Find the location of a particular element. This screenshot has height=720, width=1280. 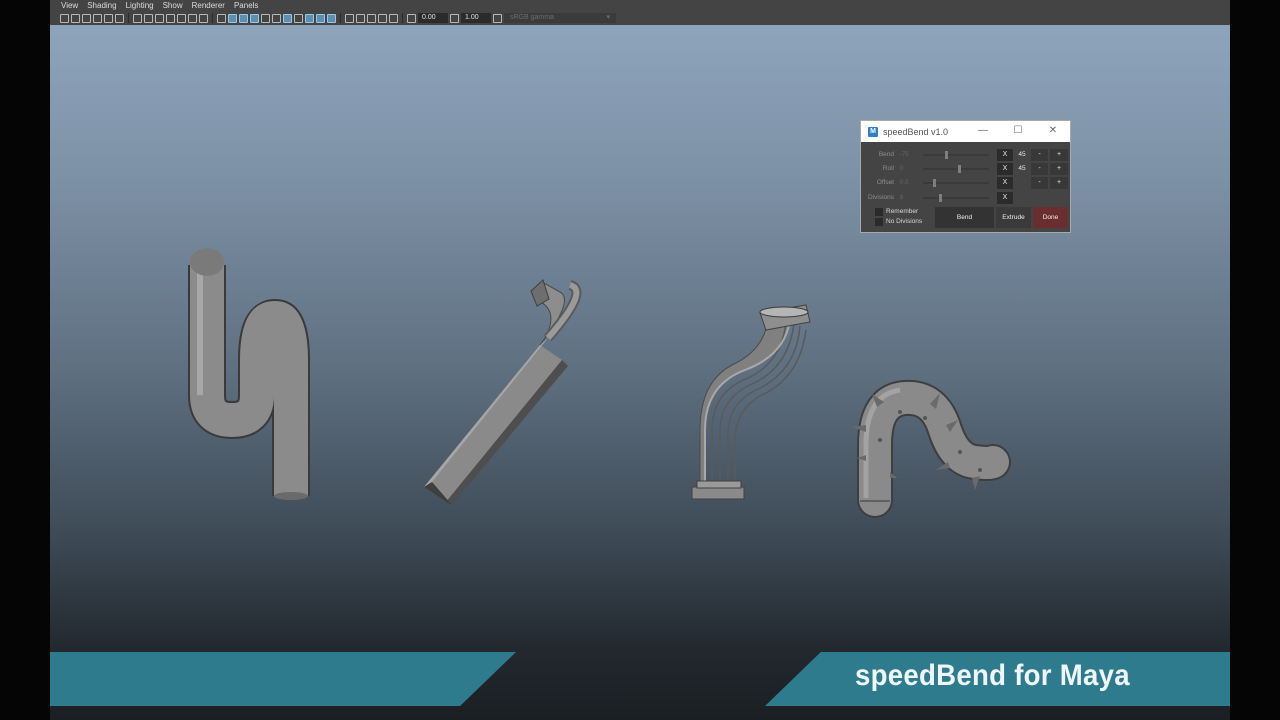

roll-plus-button: + is located at coordinates (1059, 169).